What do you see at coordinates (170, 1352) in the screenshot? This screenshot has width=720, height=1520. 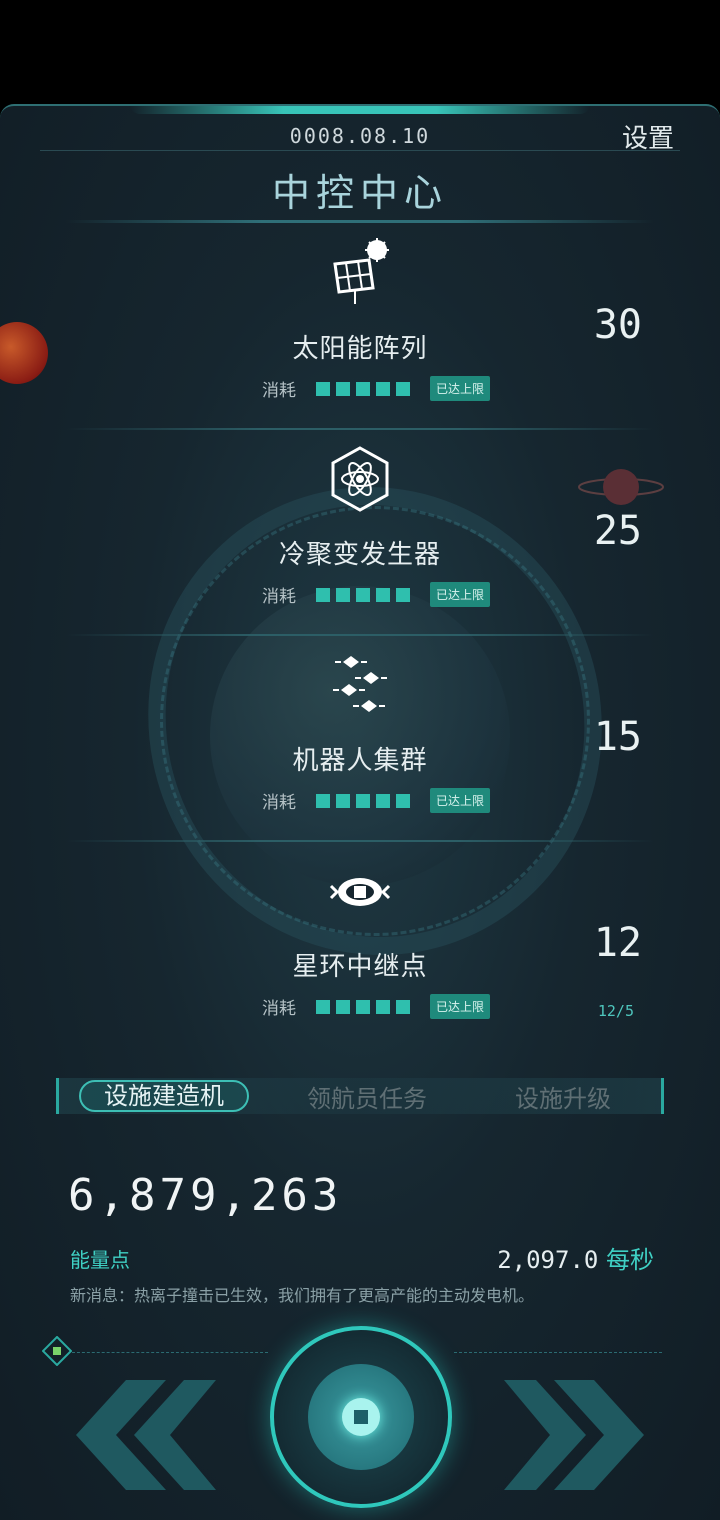 I see `dashed-connector-left` at bounding box center [170, 1352].